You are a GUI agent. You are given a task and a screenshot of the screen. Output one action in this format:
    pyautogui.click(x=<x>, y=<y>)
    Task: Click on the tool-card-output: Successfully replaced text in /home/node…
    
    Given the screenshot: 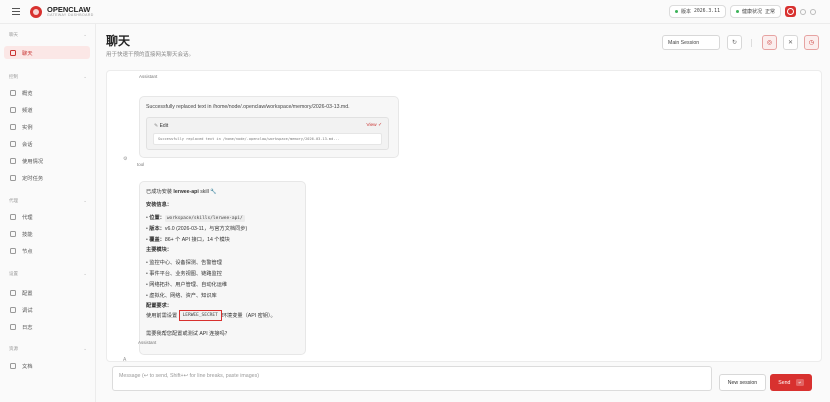 What is the action you would take?
    pyautogui.click(x=267, y=139)
    